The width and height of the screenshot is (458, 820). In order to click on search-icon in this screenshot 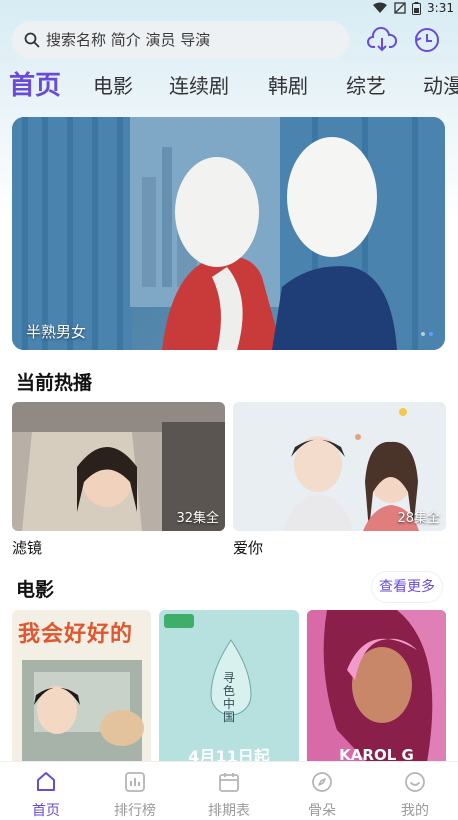, I will do `click(32, 40)`.